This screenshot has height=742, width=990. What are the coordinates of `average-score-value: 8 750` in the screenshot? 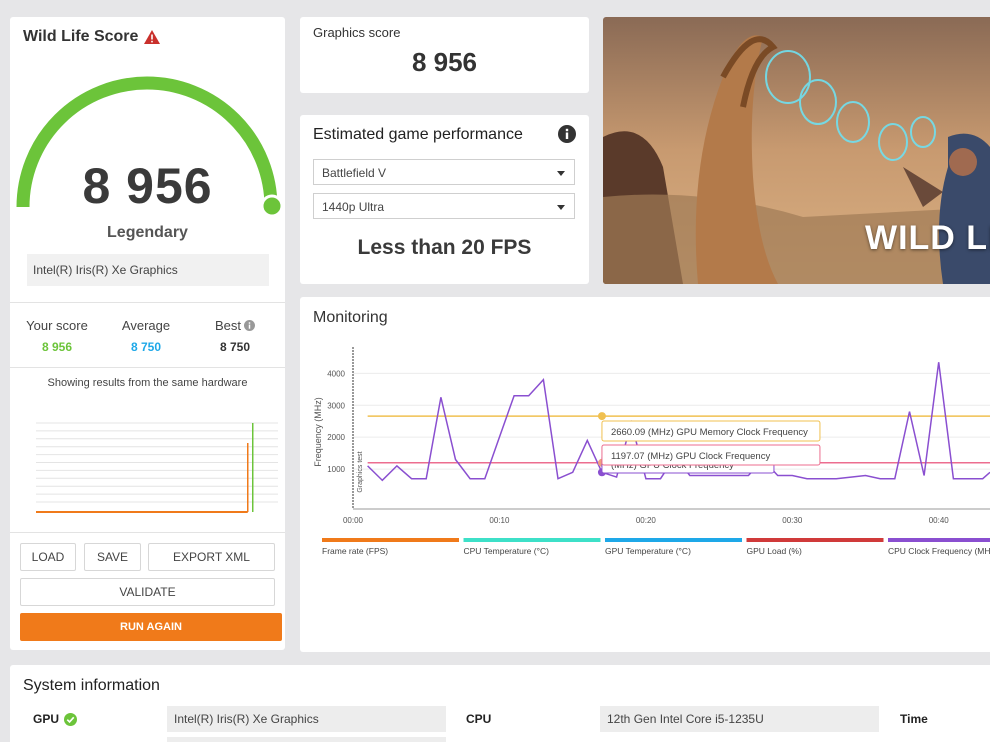 It's located at (146, 347).